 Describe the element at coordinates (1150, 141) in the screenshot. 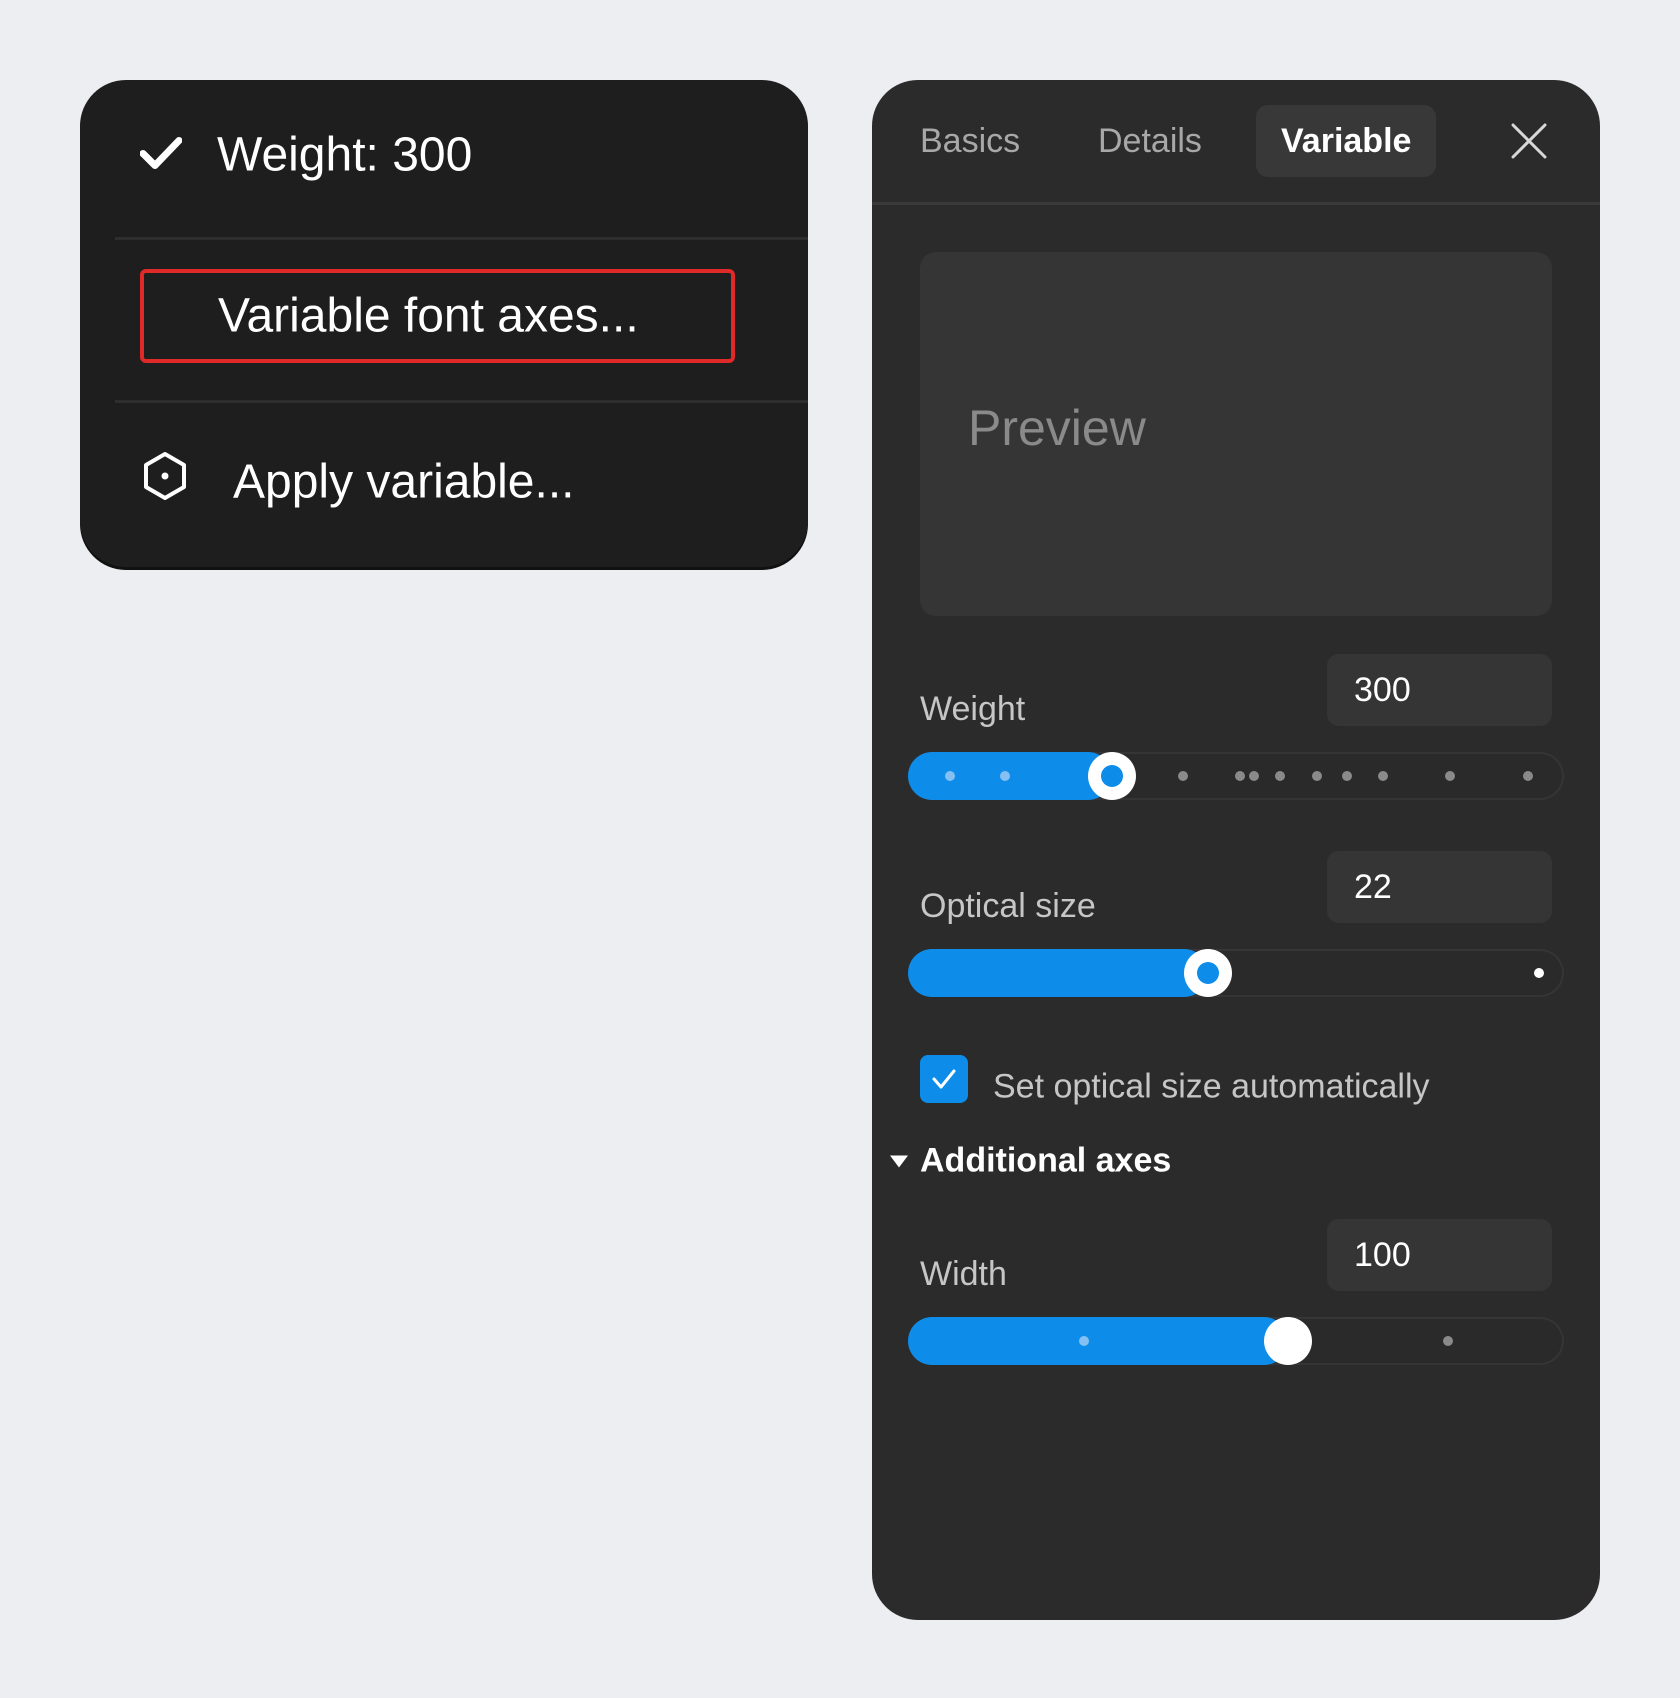

I see `tab-details: Details` at that location.